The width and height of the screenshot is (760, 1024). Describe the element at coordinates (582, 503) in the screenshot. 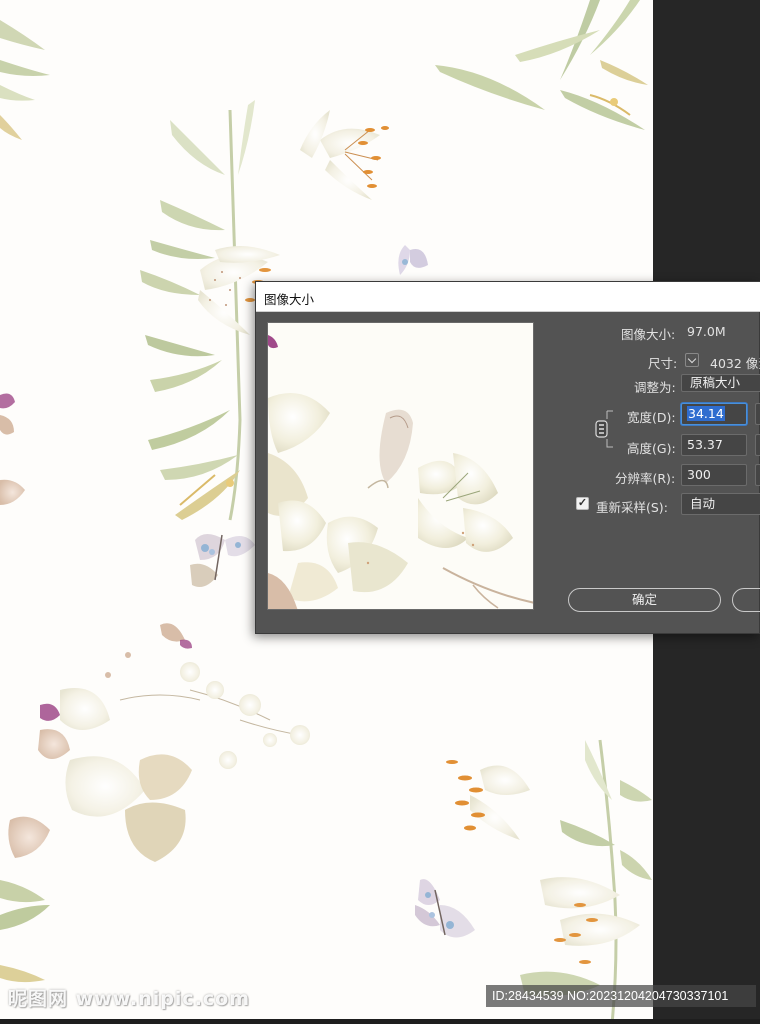

I see `resample-checkbox: ✓` at that location.